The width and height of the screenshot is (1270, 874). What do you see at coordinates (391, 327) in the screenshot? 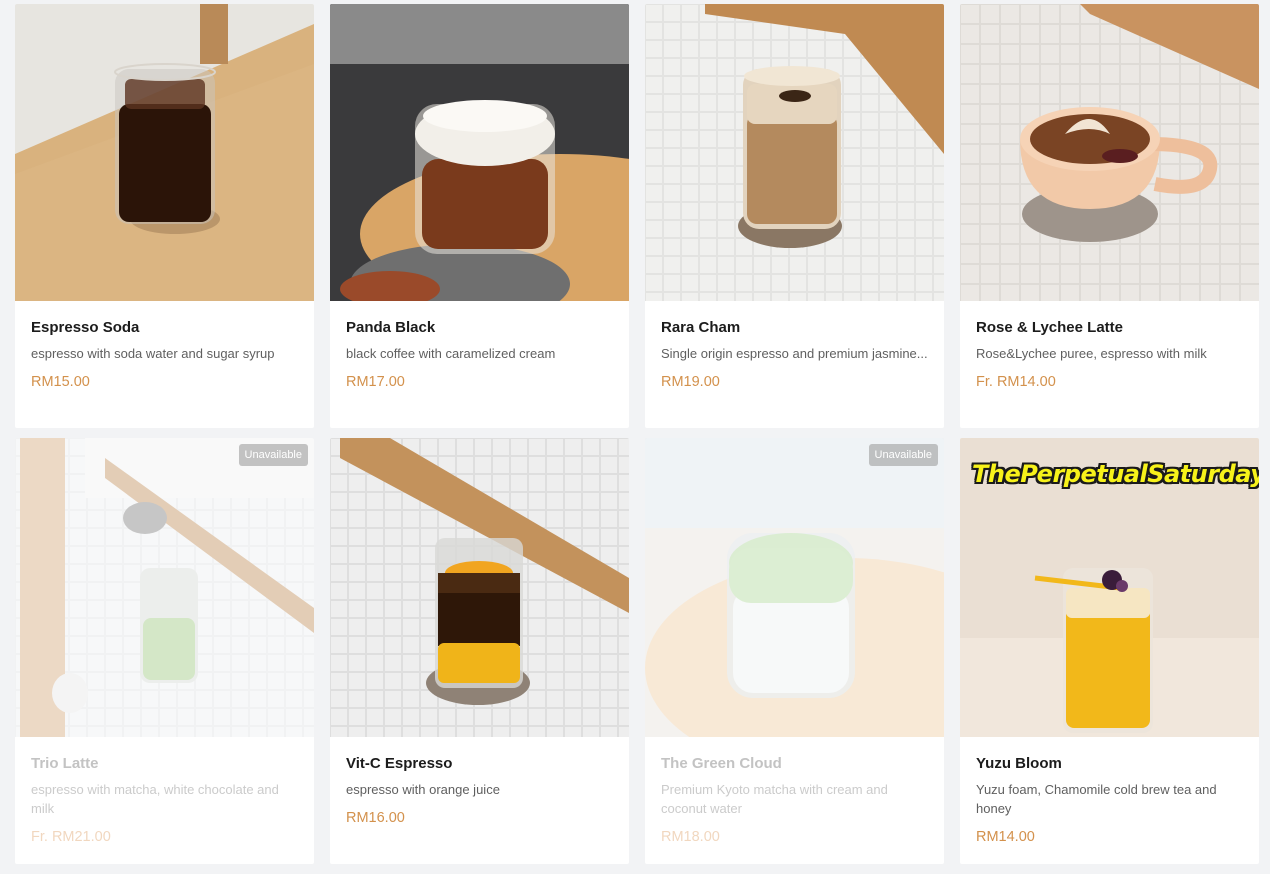
I see `product-name: Panda Black` at bounding box center [391, 327].